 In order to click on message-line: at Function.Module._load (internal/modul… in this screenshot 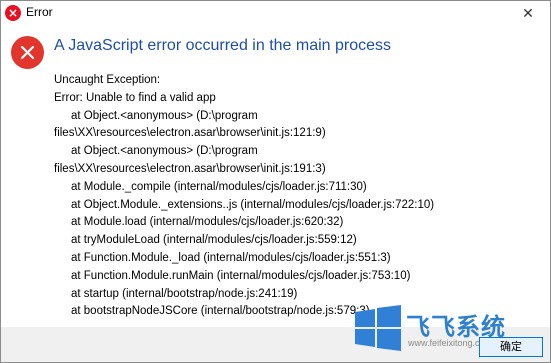, I will do `click(231, 257)`.